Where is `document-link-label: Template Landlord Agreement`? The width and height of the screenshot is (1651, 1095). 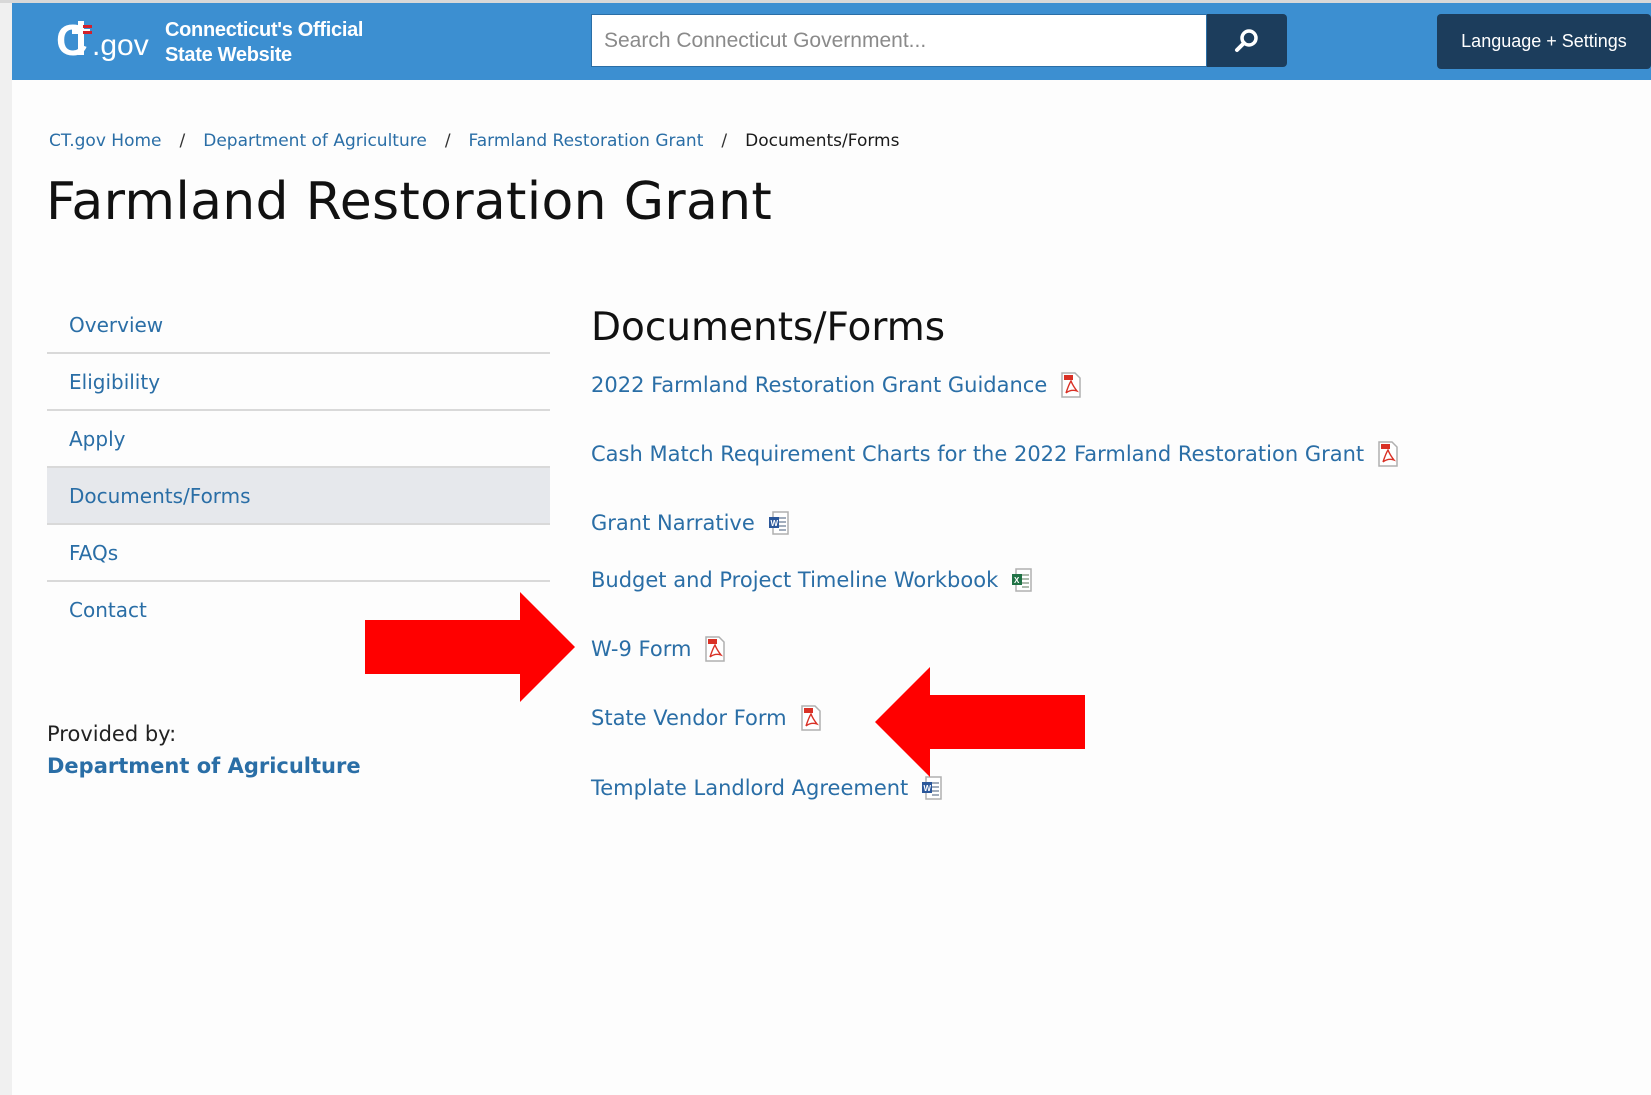 document-link-label: Template Landlord Agreement is located at coordinates (750, 788).